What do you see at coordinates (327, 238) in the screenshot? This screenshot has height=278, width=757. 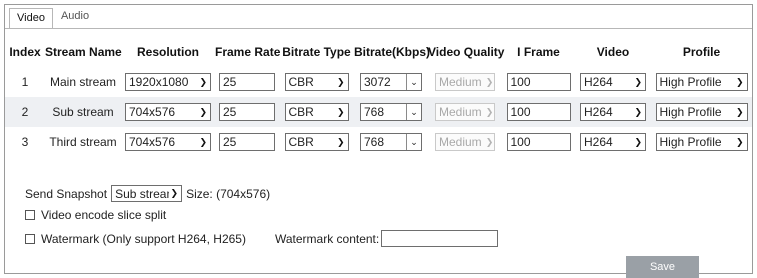 I see `watermark-content-label: Watermark content:` at bounding box center [327, 238].